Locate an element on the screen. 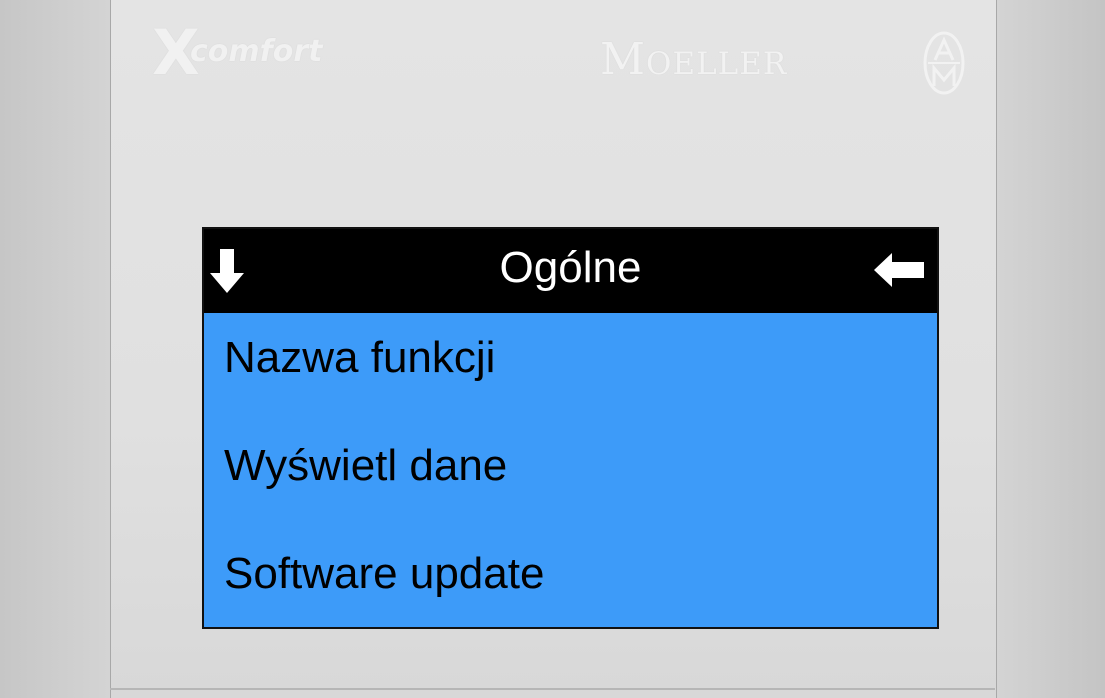  xcomfort-product-logo: comfort is located at coordinates (256, 51).